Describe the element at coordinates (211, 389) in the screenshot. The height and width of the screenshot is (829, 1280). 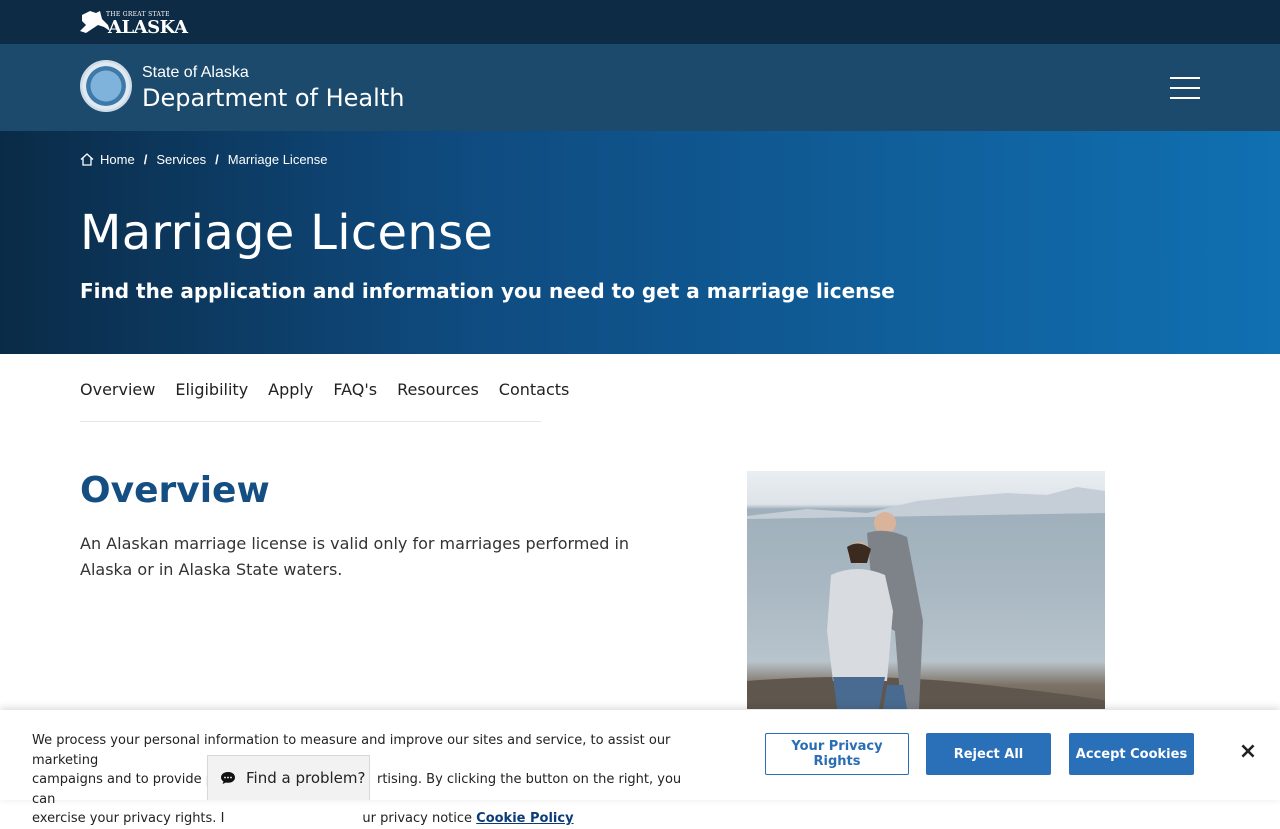
I see `tab-eligibility: Eligibility` at that location.